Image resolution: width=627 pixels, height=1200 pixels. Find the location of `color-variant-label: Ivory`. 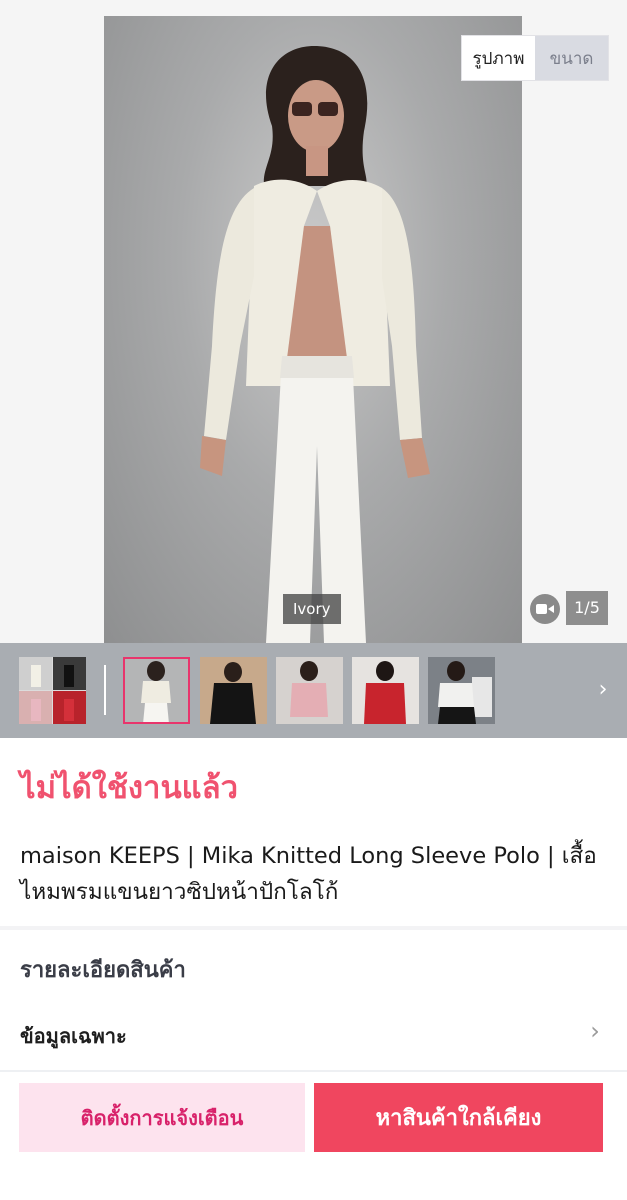

color-variant-label: Ivory is located at coordinates (312, 609).